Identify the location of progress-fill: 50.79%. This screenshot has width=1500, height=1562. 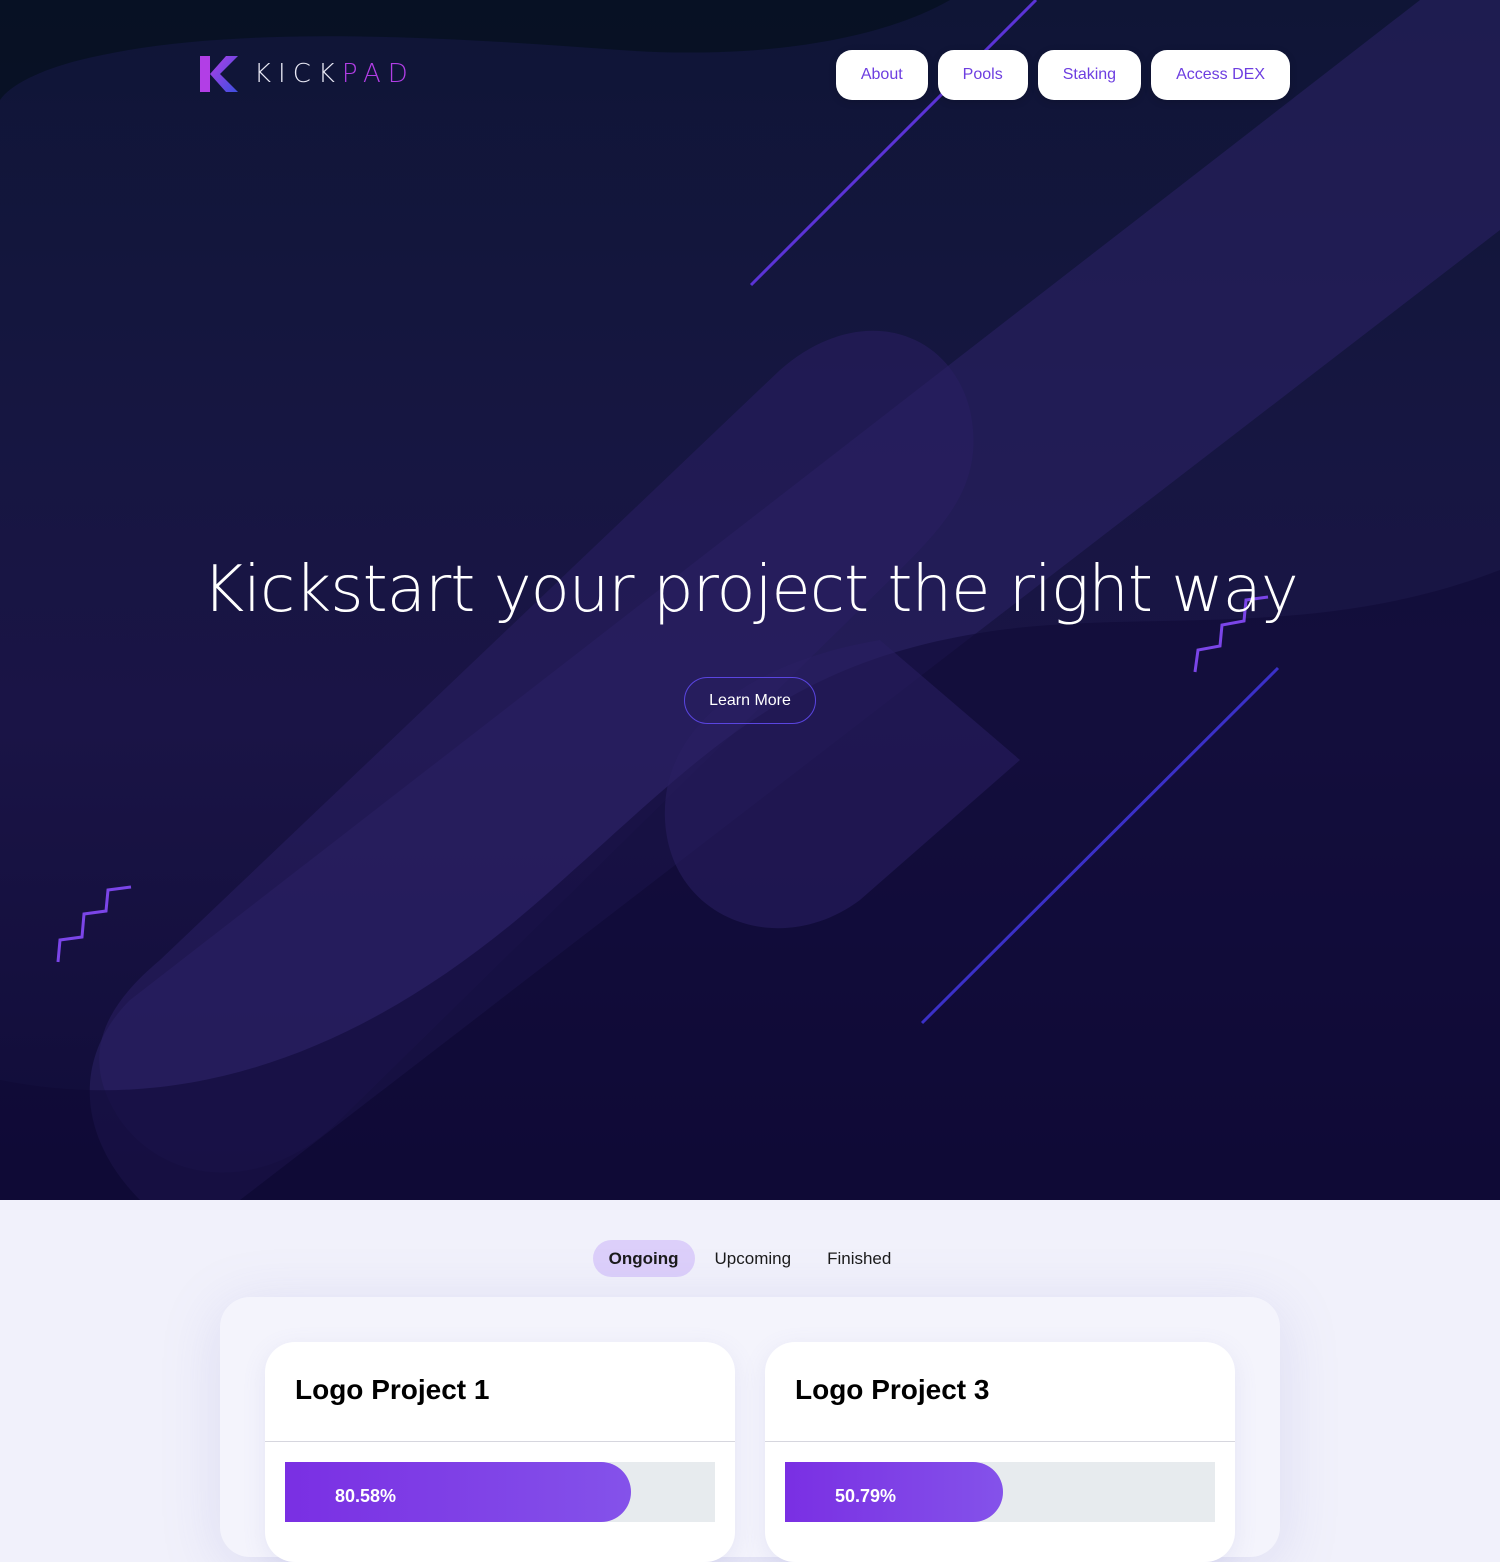
(894, 1492).